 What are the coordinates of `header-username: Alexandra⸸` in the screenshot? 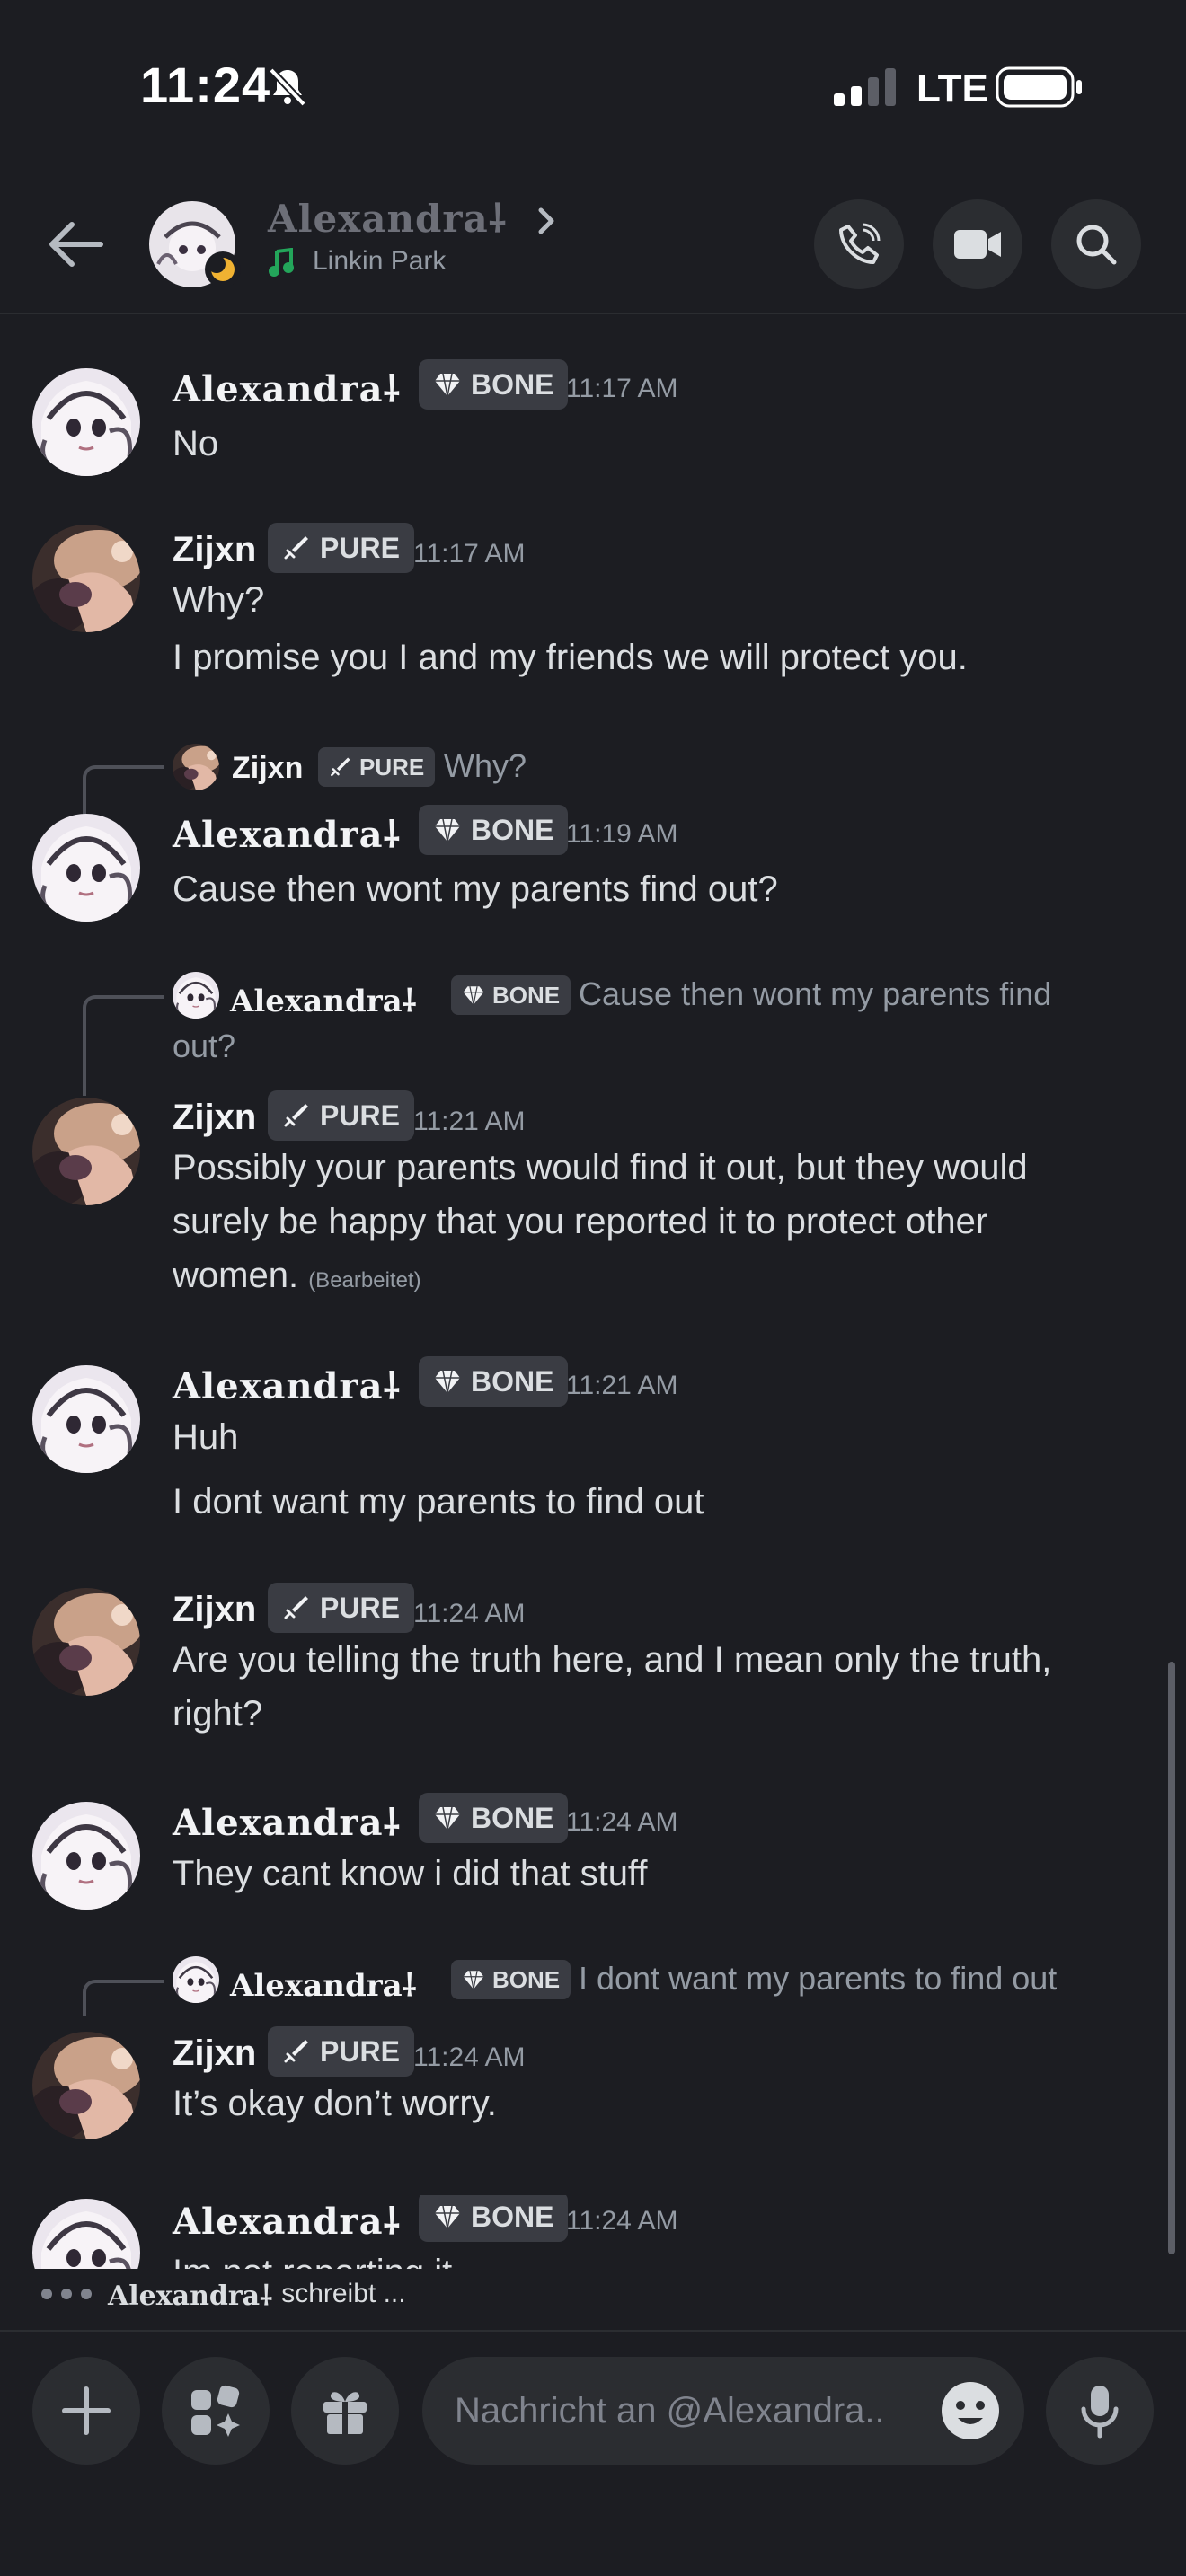 It's located at (387, 217).